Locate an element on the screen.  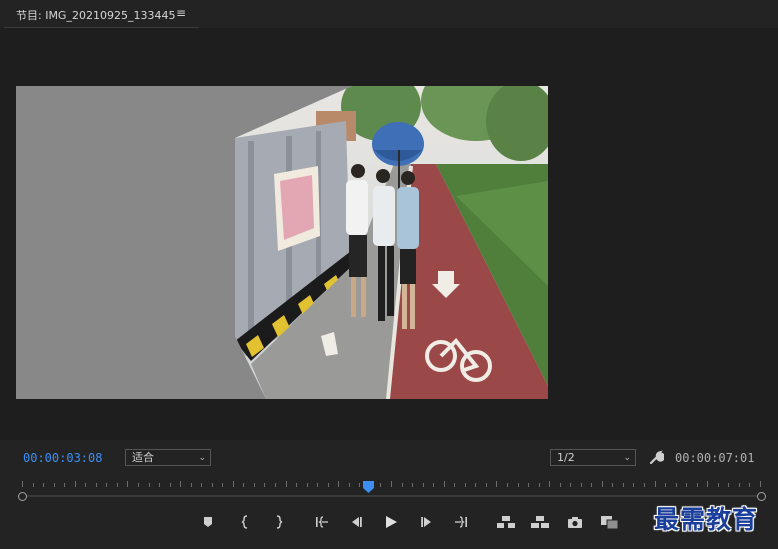
extract-icon is located at coordinates (540, 522).